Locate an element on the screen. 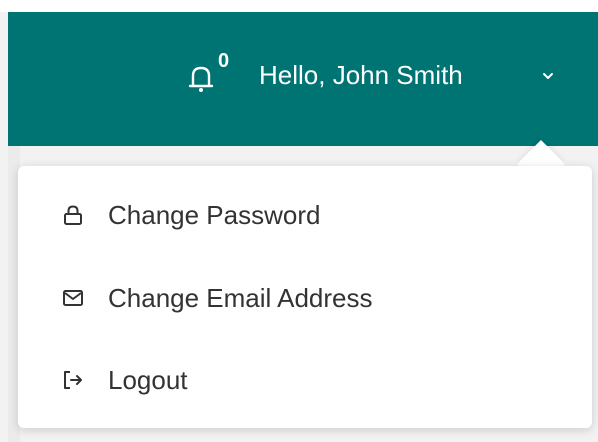 The width and height of the screenshot is (598, 442). menu-item-label: Change Email Address is located at coordinates (240, 298).